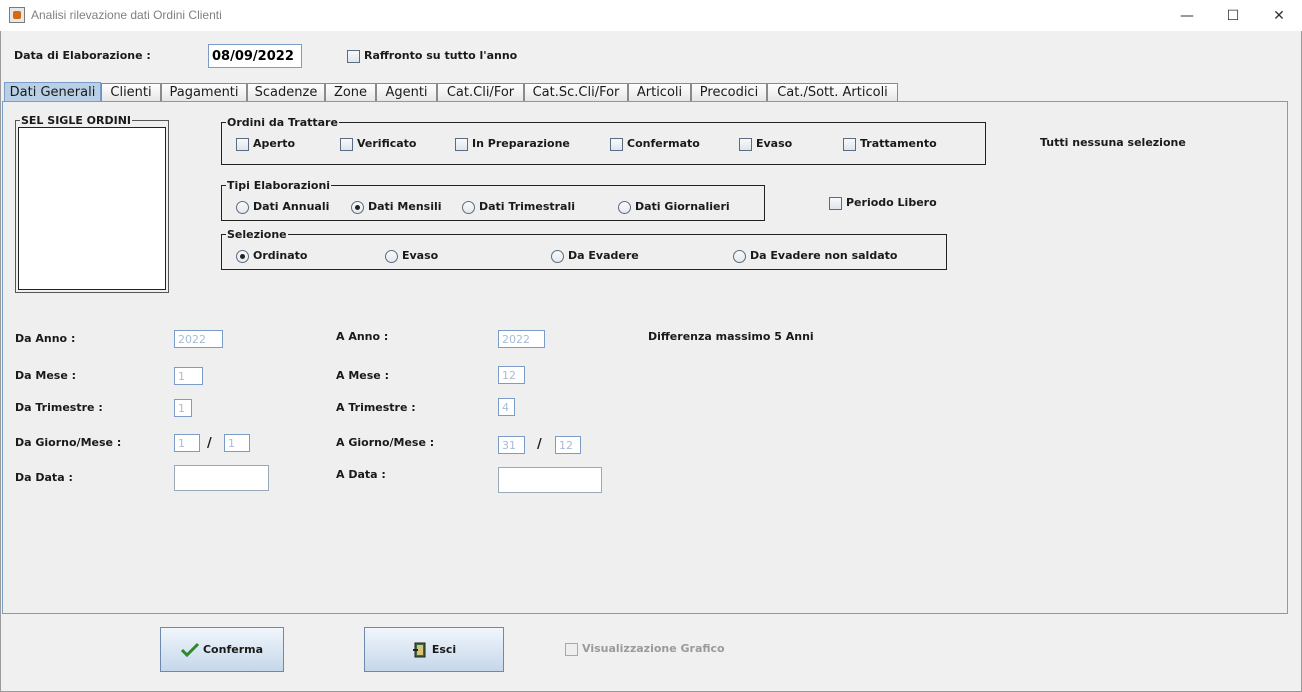 This screenshot has width=1302, height=692. What do you see at coordinates (242, 207) in the screenshot?
I see `dati-annuali-radio` at bounding box center [242, 207].